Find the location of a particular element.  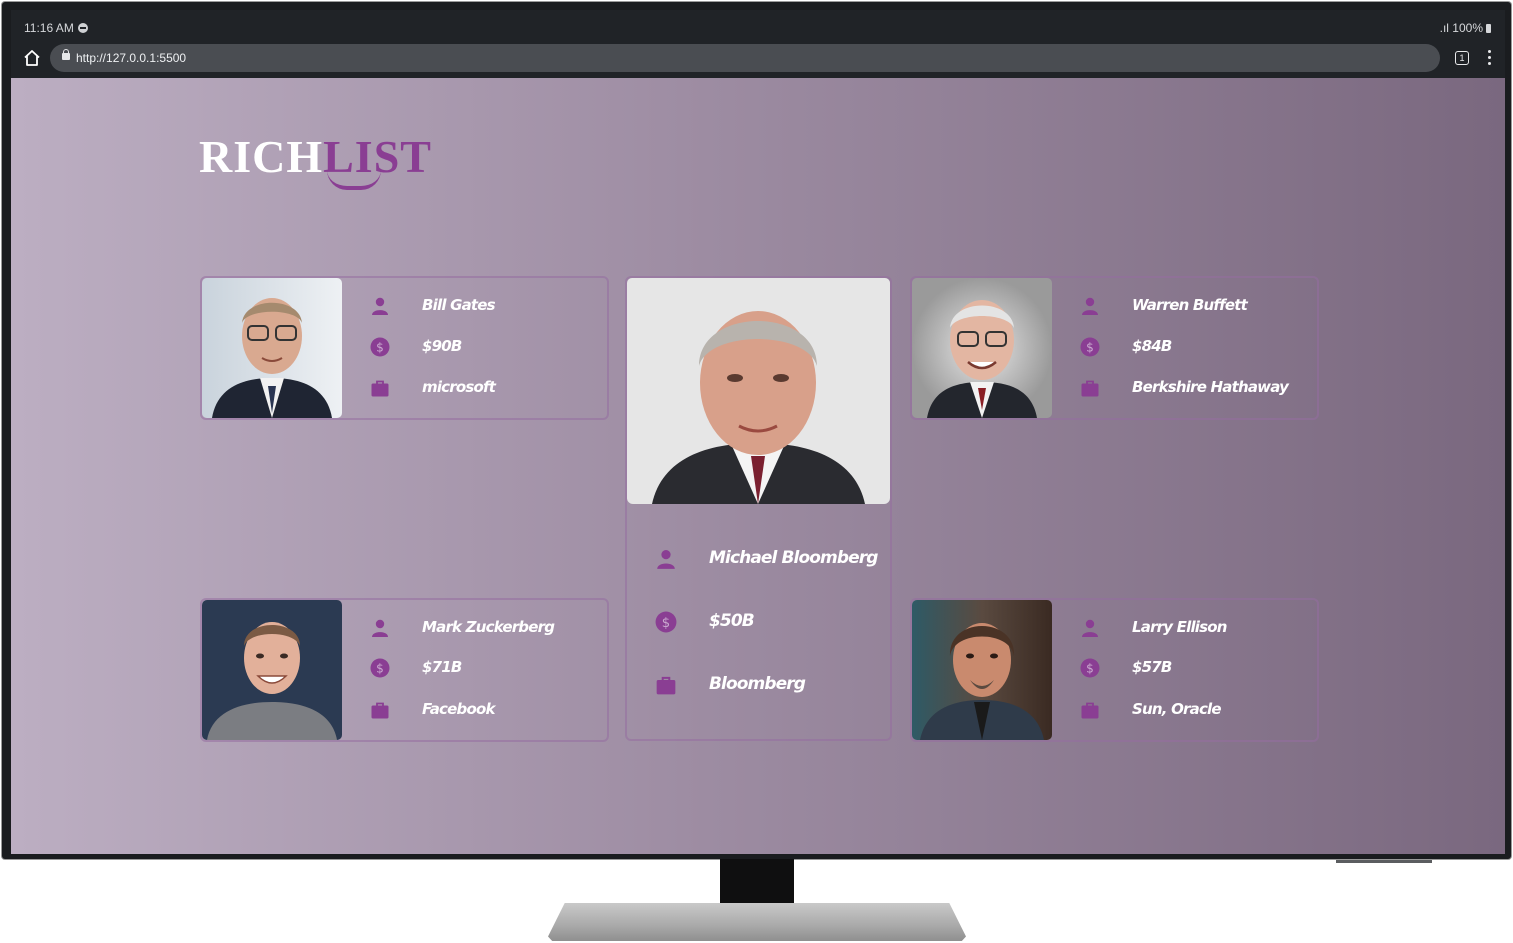

person-card: Larry Ellison $57B Sun, Oracle is located at coordinates (1114, 670).